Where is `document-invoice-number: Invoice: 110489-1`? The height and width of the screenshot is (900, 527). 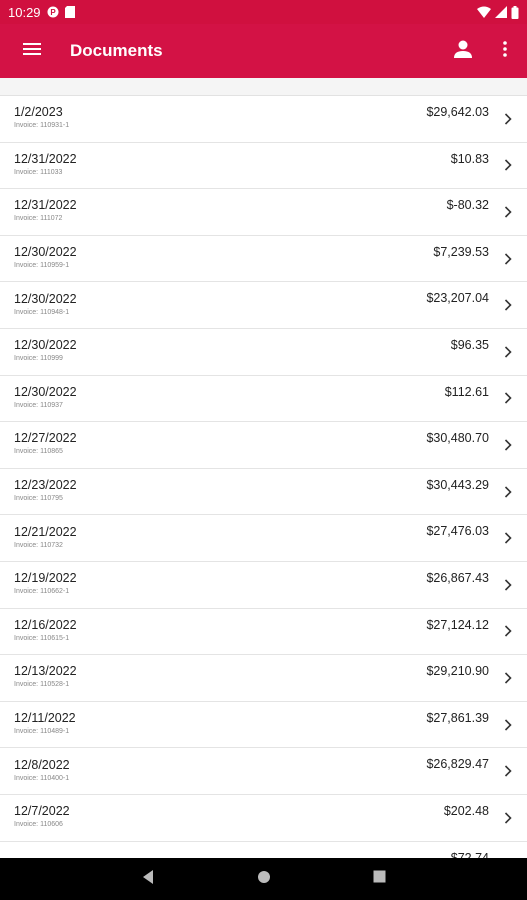 document-invoice-number: Invoice: 110489-1 is located at coordinates (42, 732).